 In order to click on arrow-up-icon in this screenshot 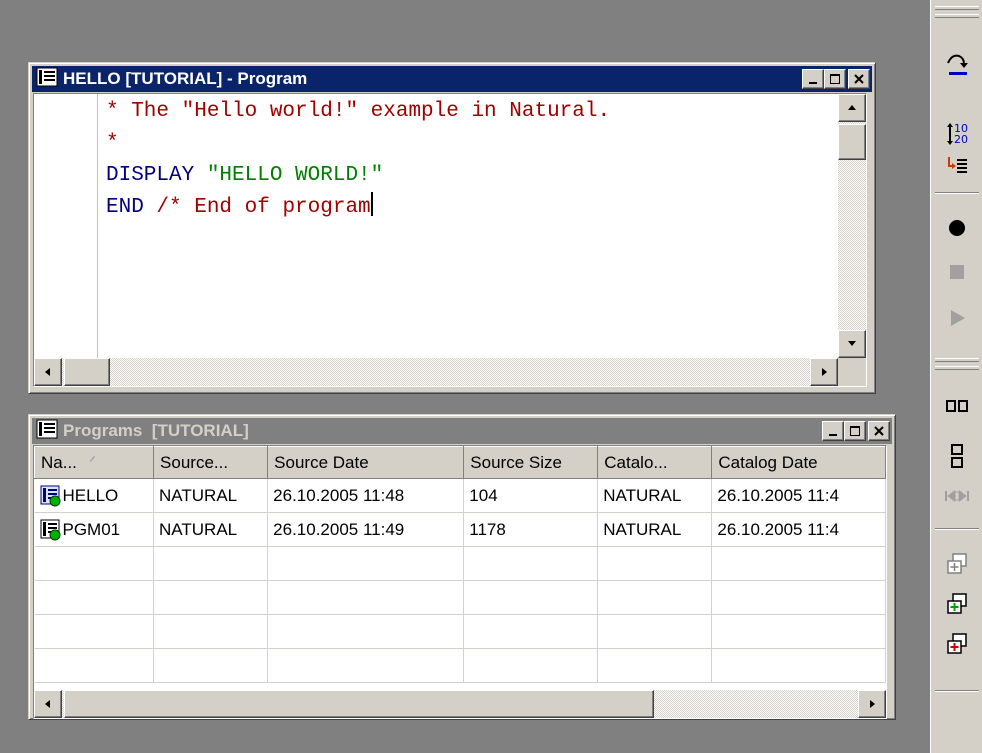, I will do `click(852, 107)`.